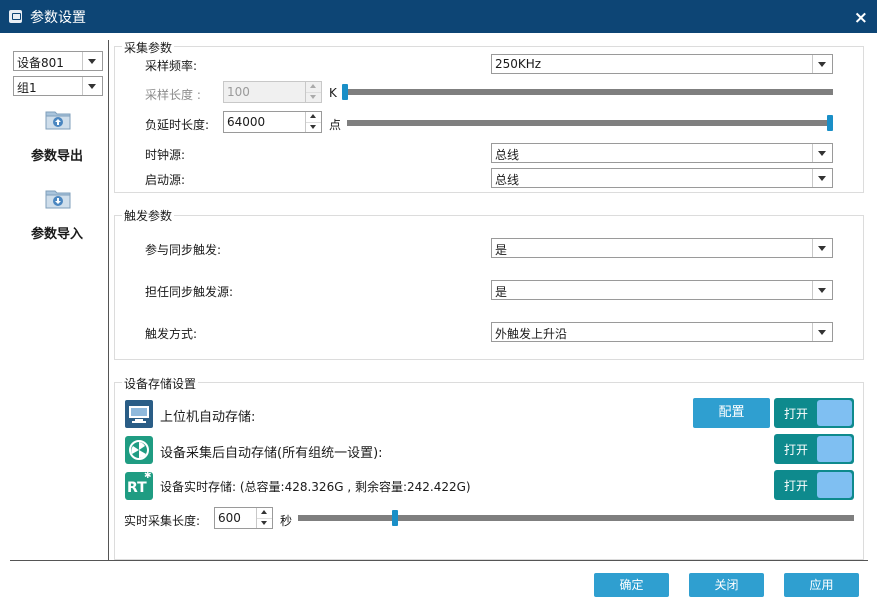 The image size is (877, 616). What do you see at coordinates (162, 521) in the screenshot?
I see `realtime-length-label: 实时采集长度:` at bounding box center [162, 521].